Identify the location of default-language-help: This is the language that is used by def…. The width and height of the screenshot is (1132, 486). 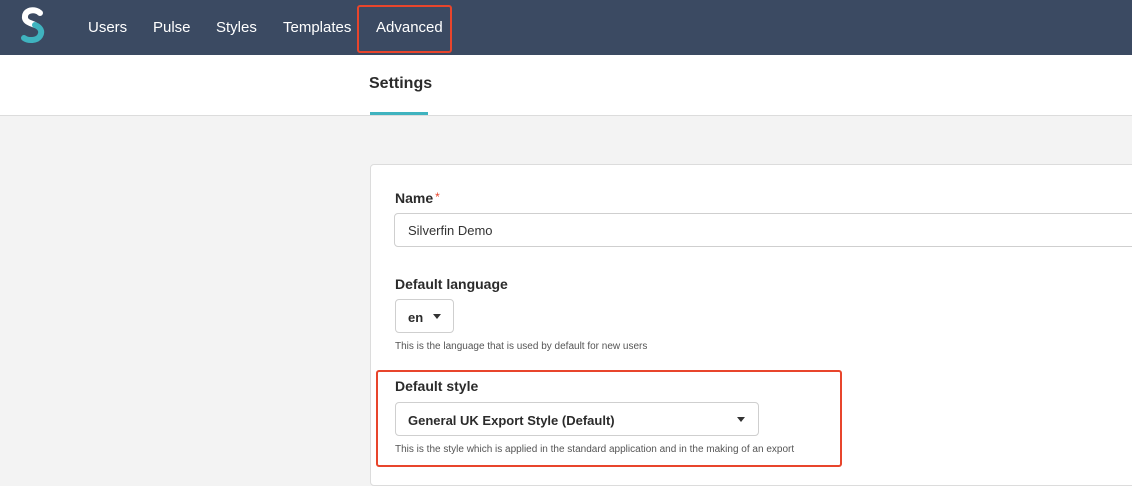
(521, 346).